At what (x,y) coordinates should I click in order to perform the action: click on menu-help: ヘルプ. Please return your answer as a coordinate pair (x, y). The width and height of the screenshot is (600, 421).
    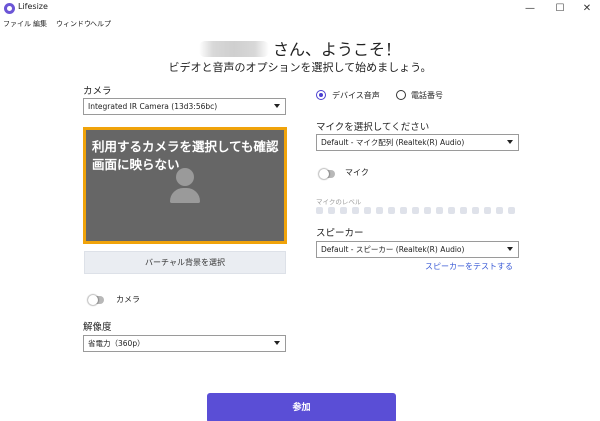
    Looking at the image, I should click on (100, 24).